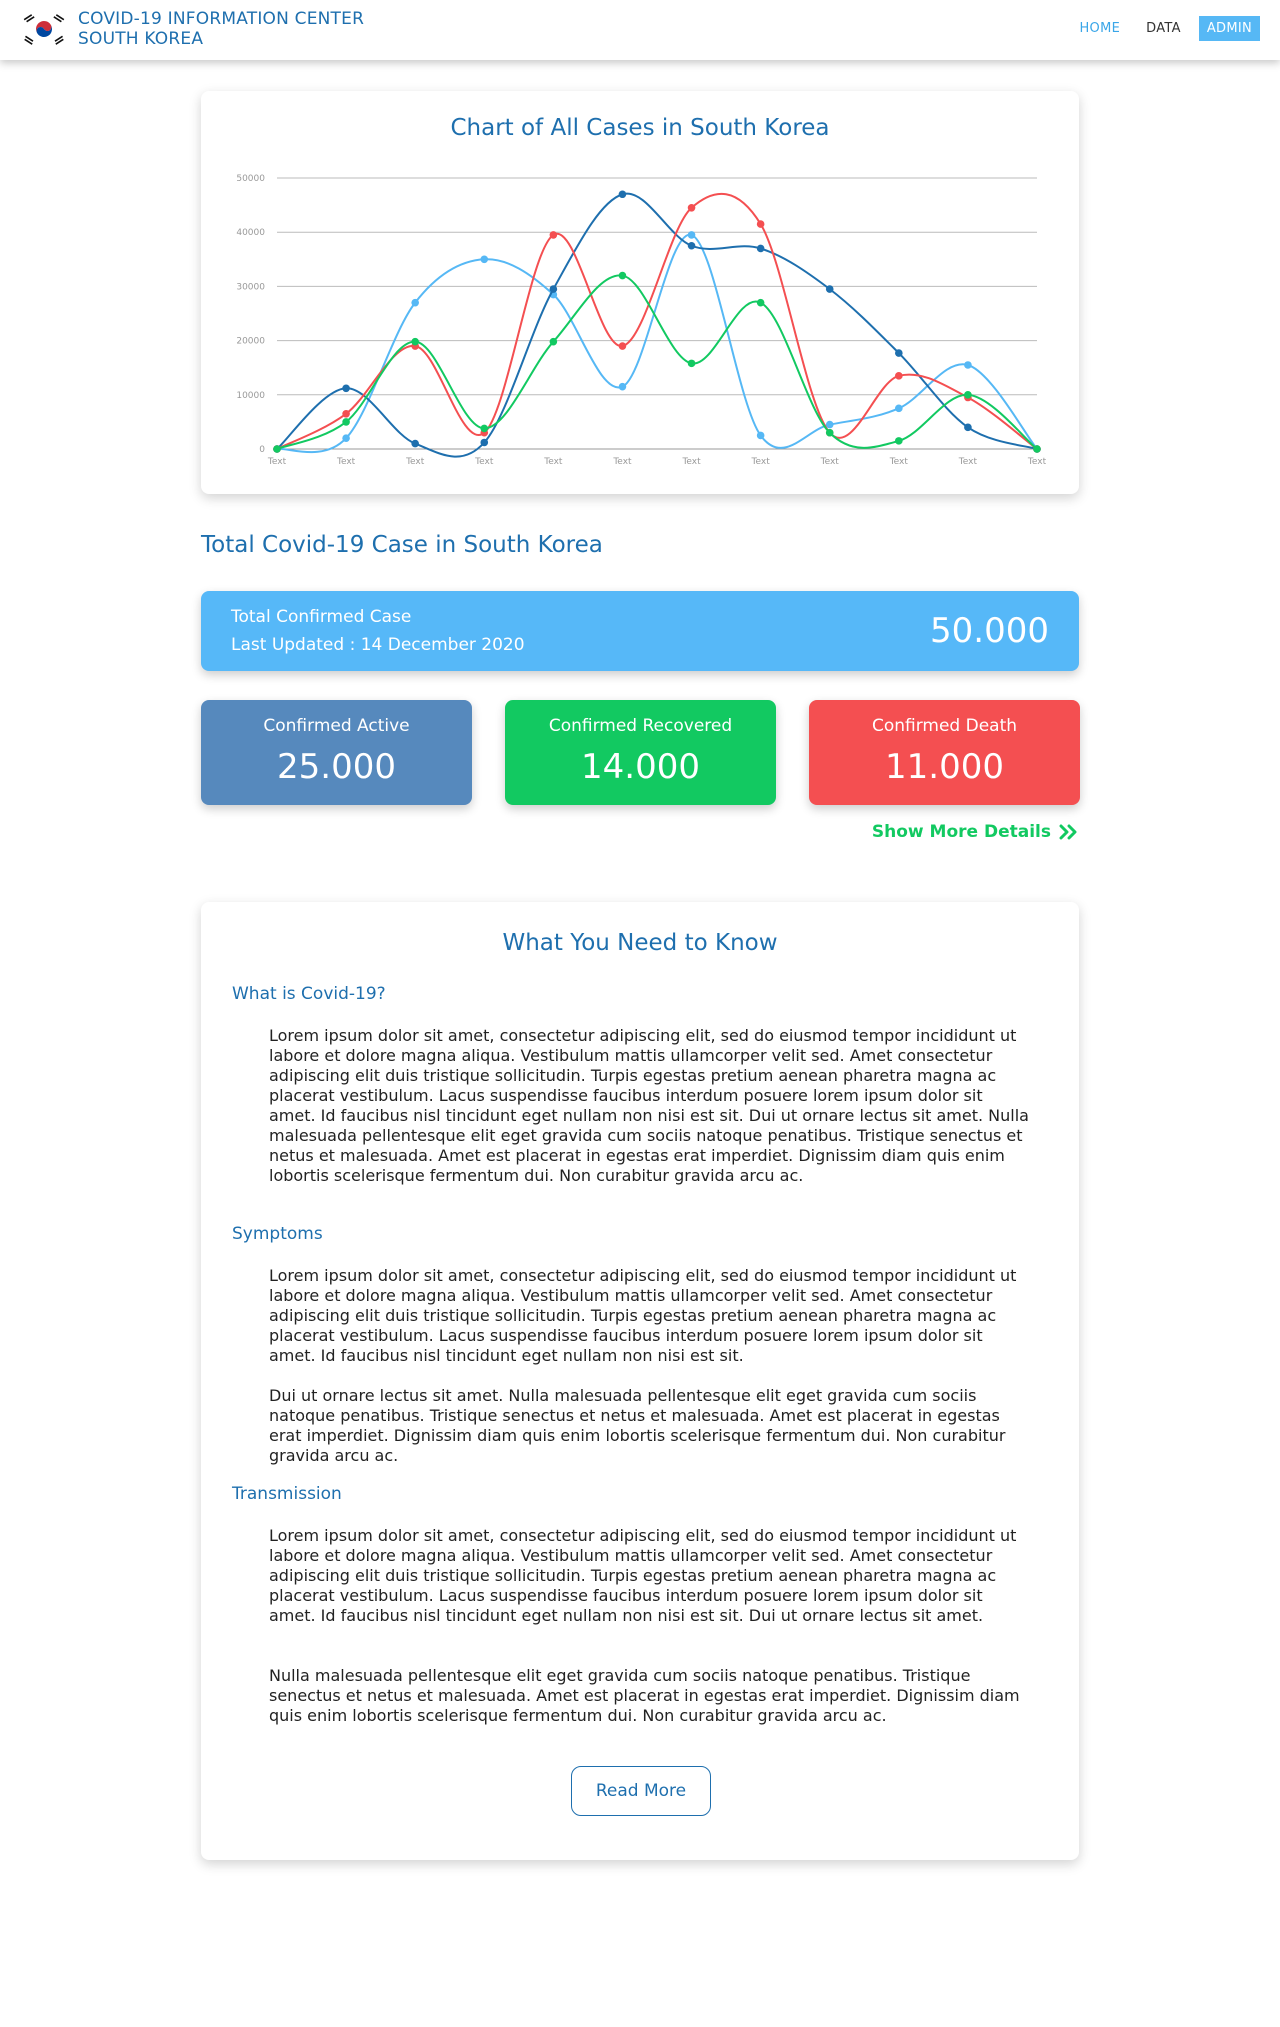 This screenshot has width=1280, height=2027. Describe the element at coordinates (250, 233) in the screenshot. I see `y-tick-label: 40000` at that location.